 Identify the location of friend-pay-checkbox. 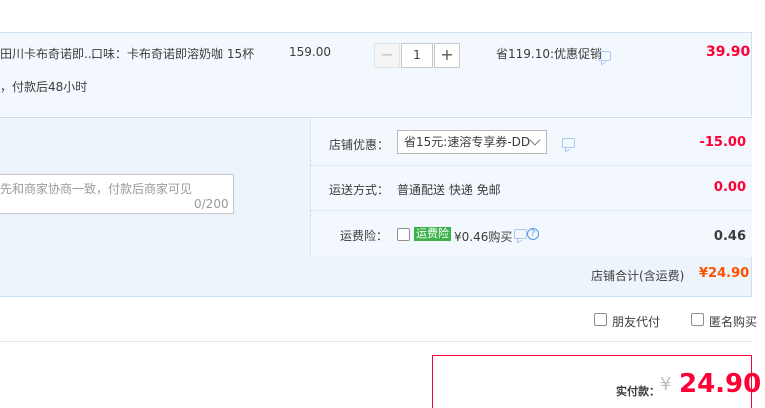
(600, 319).